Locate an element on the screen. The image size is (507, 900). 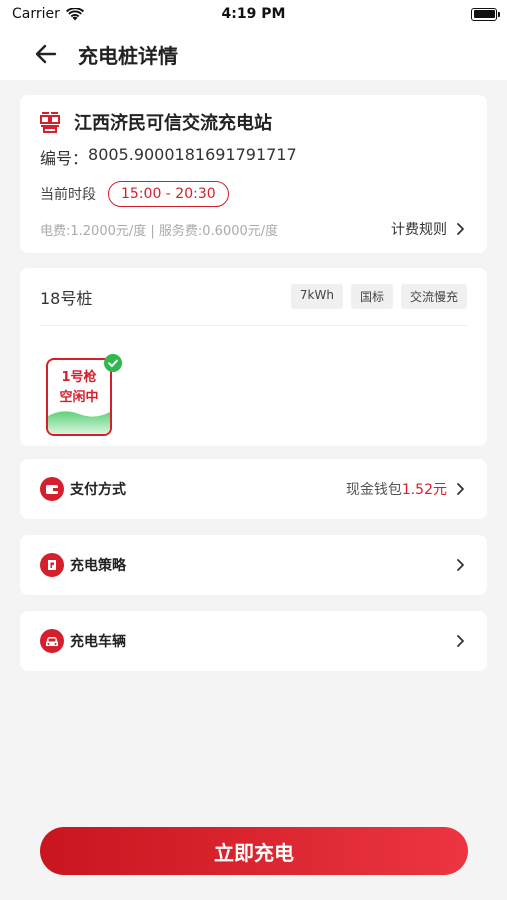
back-button is located at coordinates (46, 54).